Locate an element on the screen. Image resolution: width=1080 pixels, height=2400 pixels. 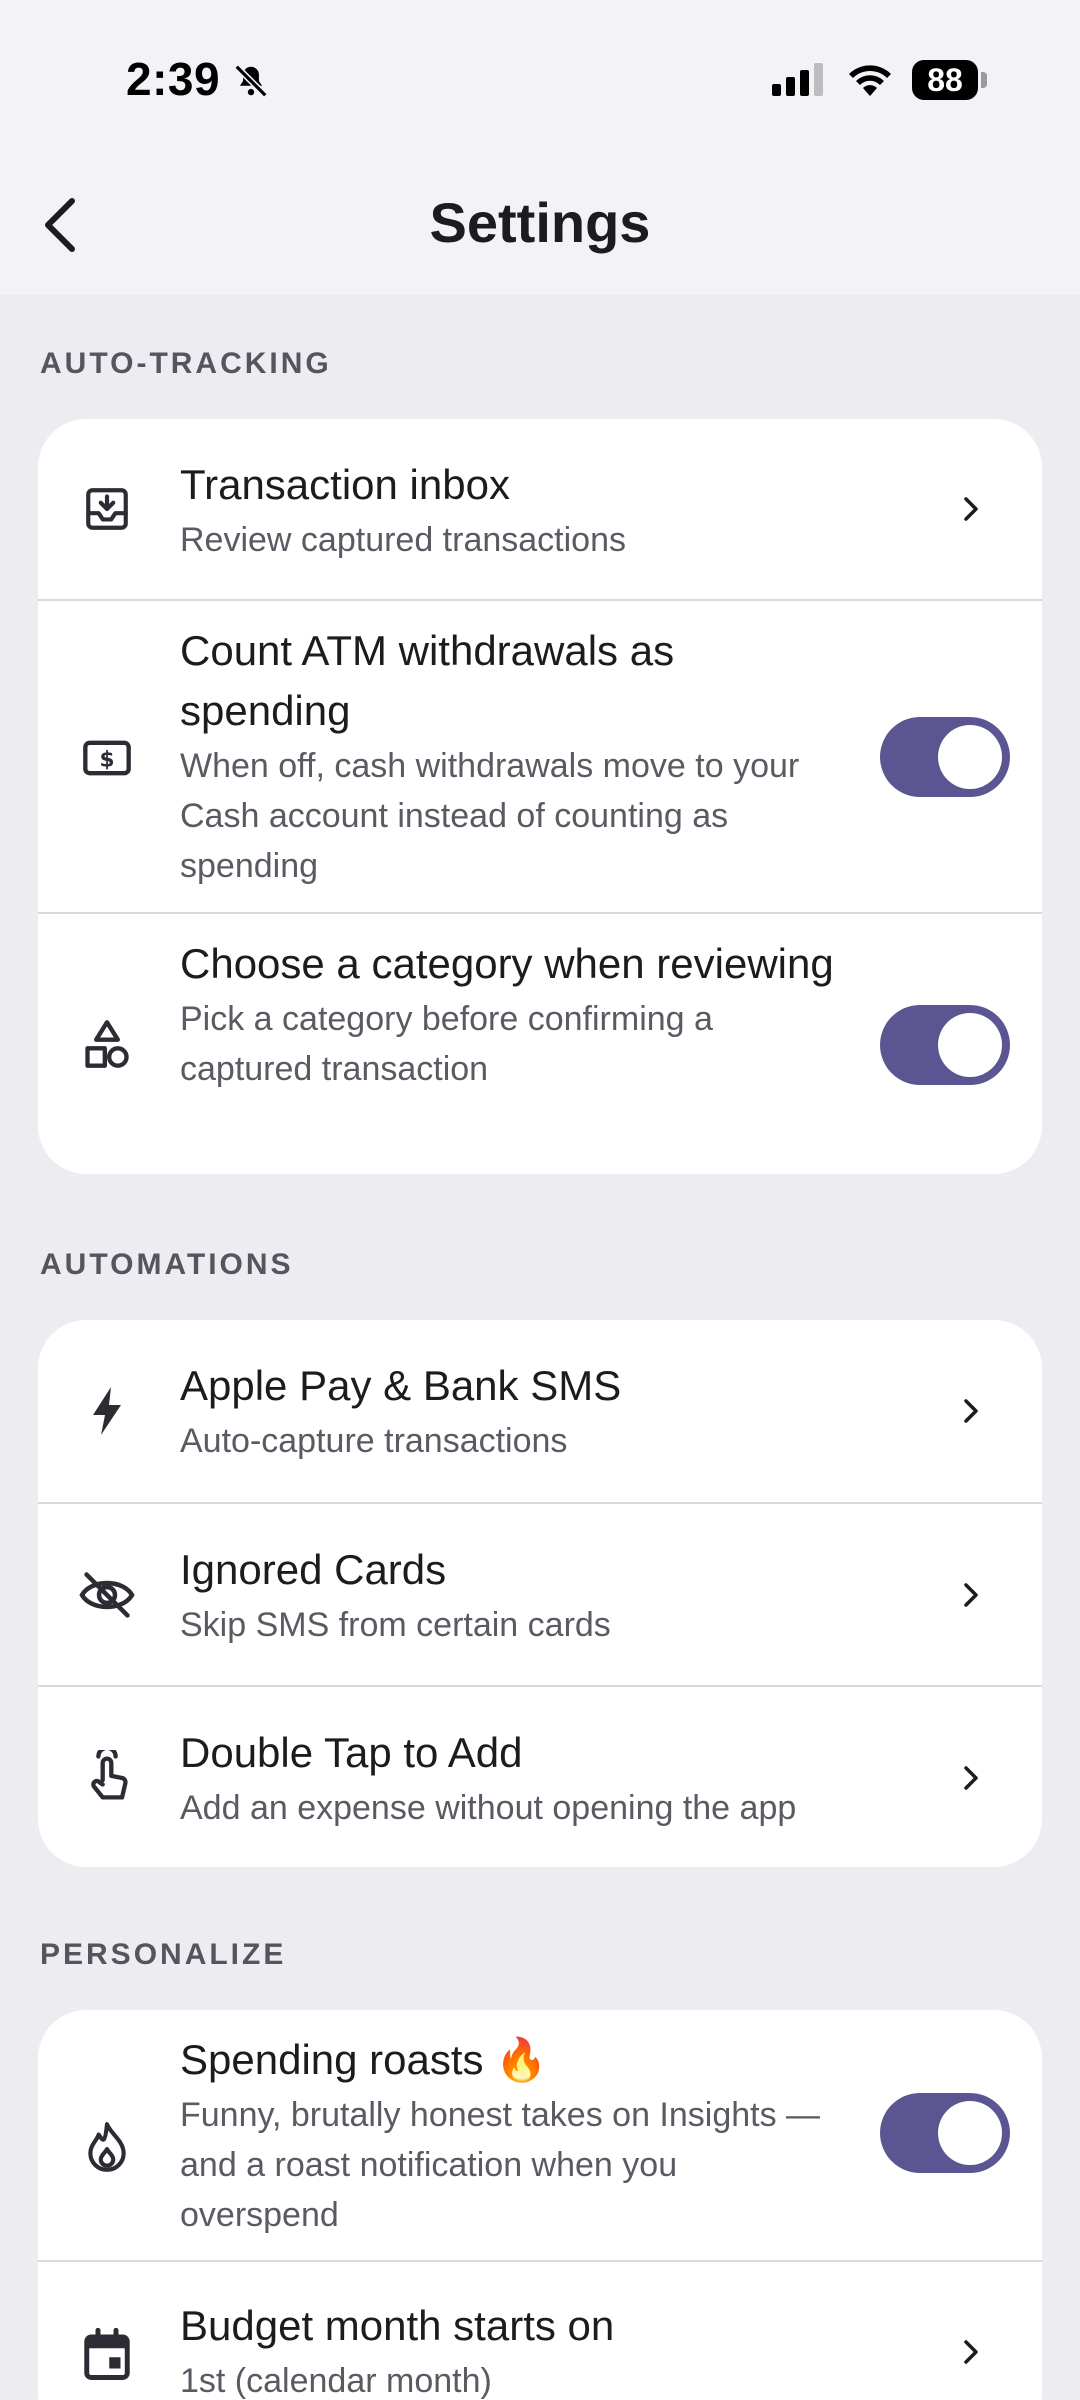
row-title: Budget month starts on is located at coordinates (397, 2325).